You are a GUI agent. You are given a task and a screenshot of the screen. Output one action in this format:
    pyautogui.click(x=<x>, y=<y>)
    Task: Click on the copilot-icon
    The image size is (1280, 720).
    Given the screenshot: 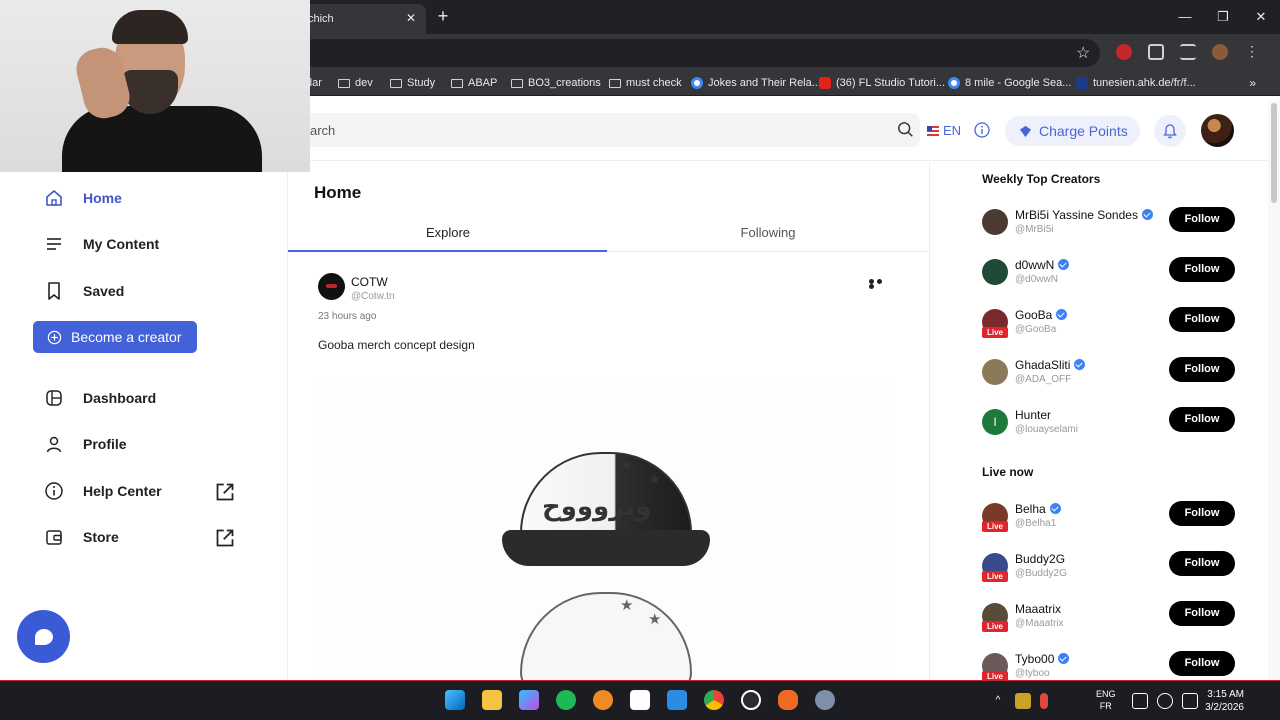 What is the action you would take?
    pyautogui.click(x=529, y=700)
    